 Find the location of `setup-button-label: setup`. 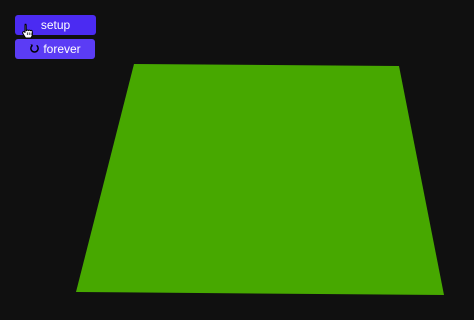

setup-button-label: setup is located at coordinates (55, 25).